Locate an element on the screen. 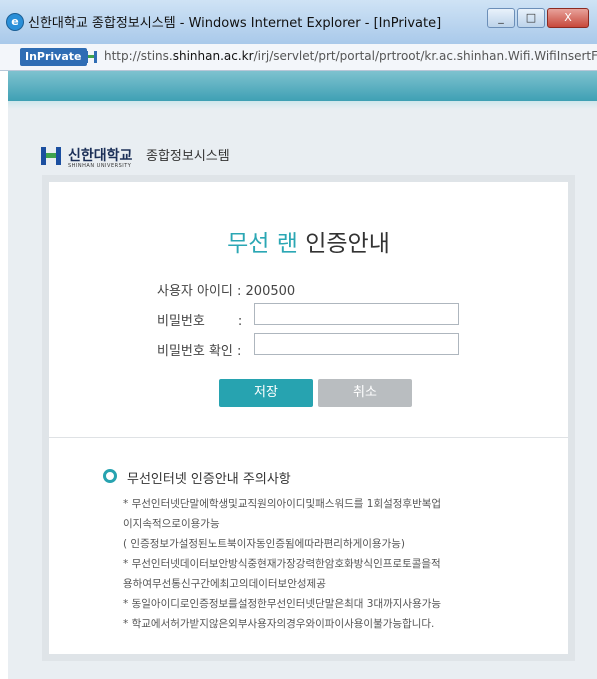 This screenshot has height=679, width=597. notice-item: * 무선인터넷단말에학생및교직원의아이디및패스워드를 1회설정후반복업 is located at coordinates (282, 504).